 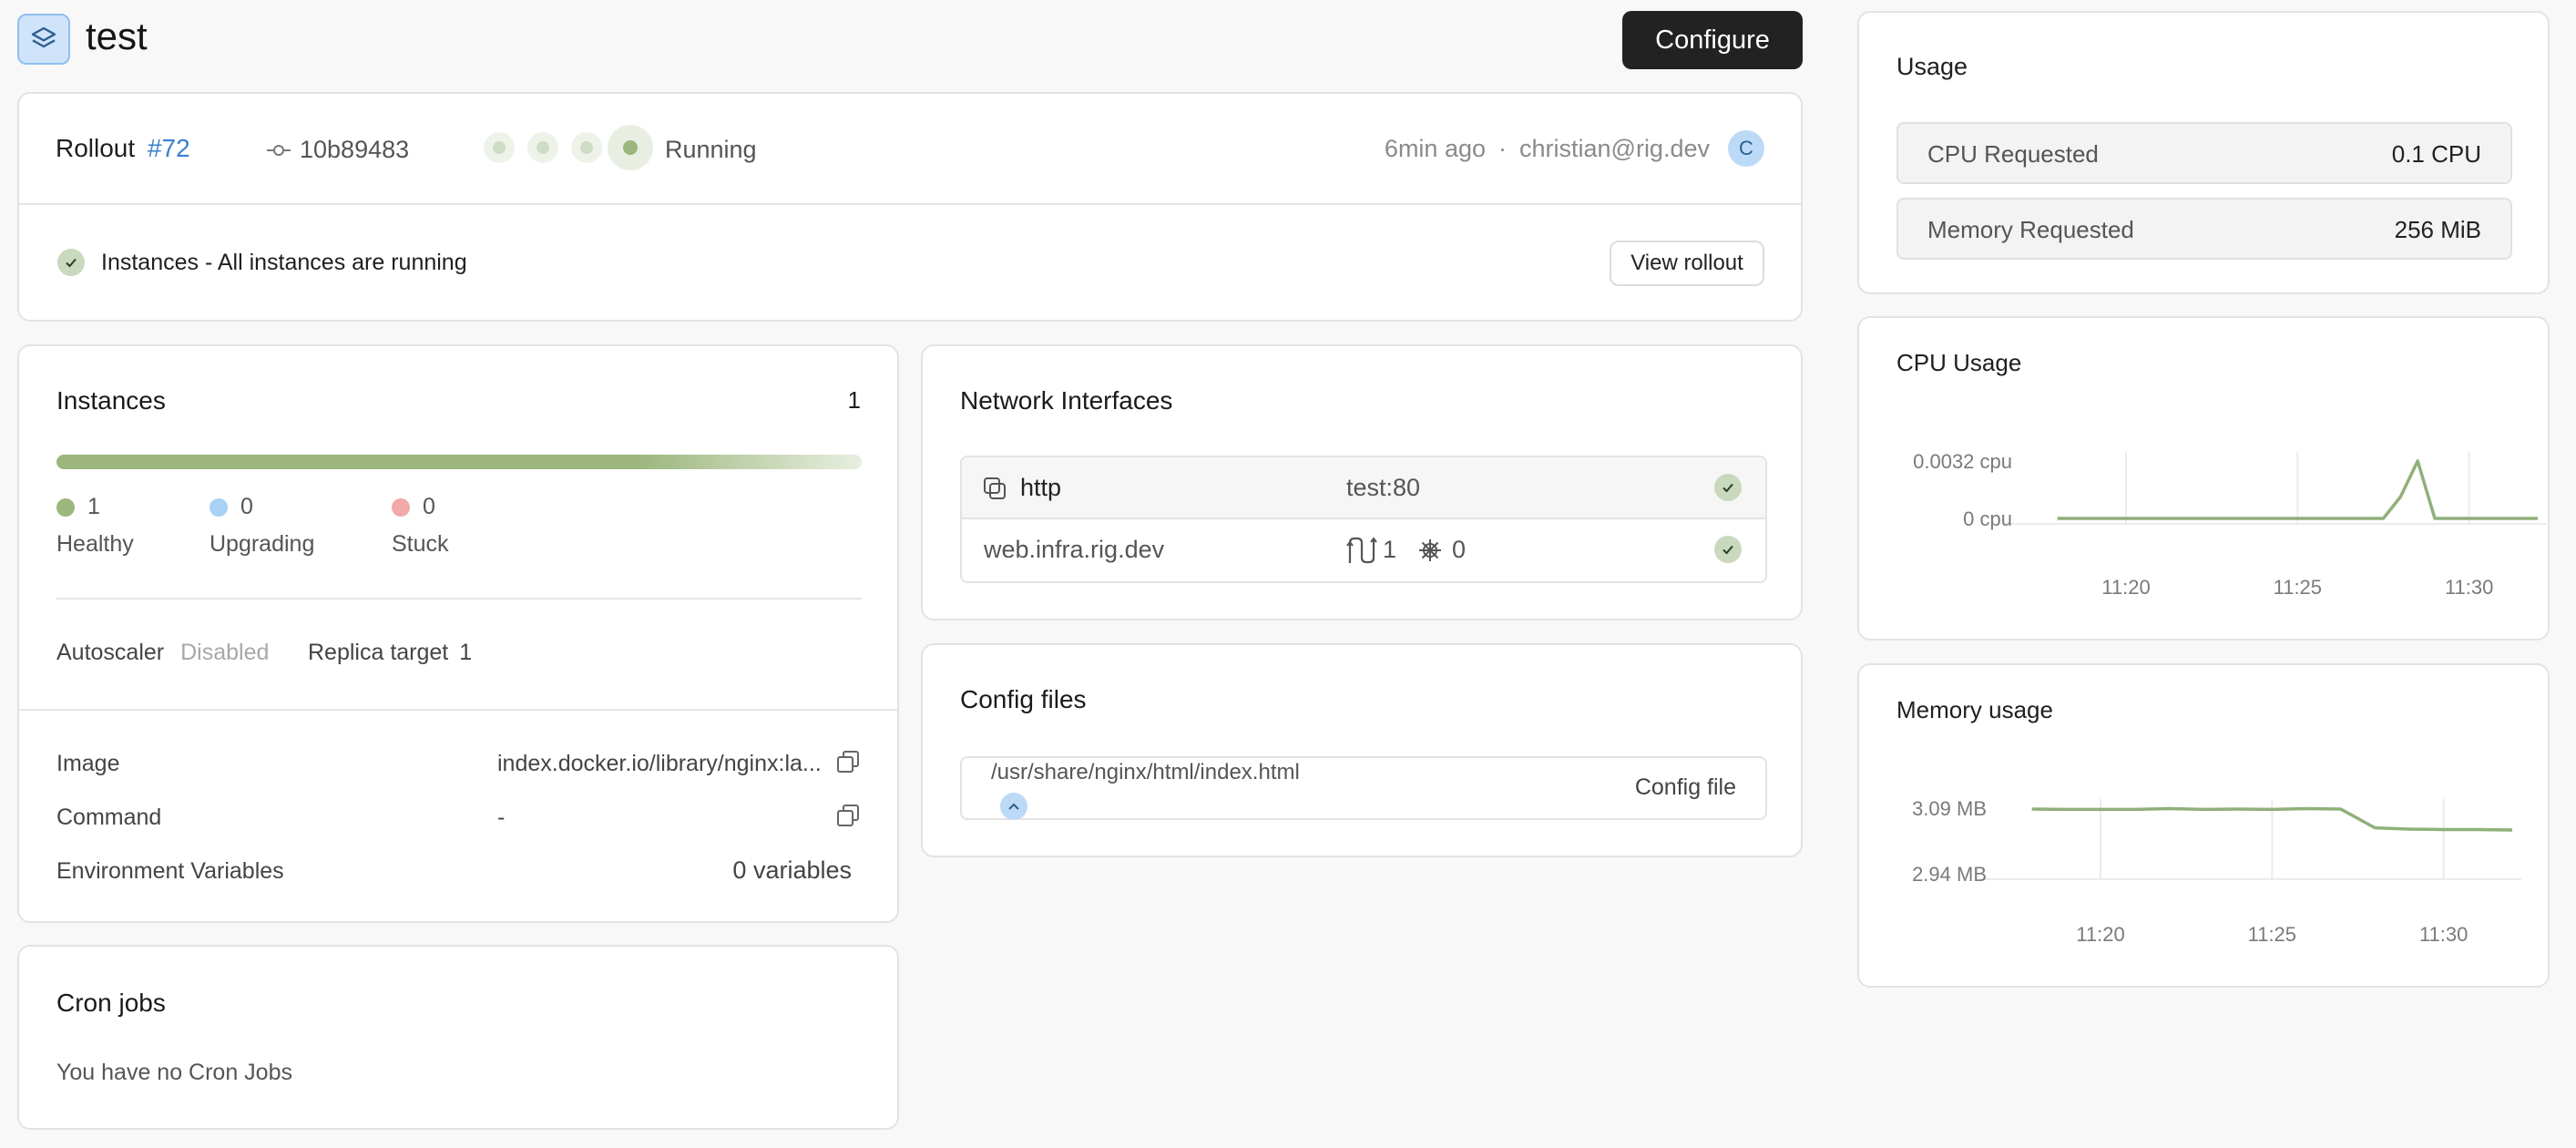 What do you see at coordinates (792, 870) in the screenshot?
I see `env-value: 0 variables` at bounding box center [792, 870].